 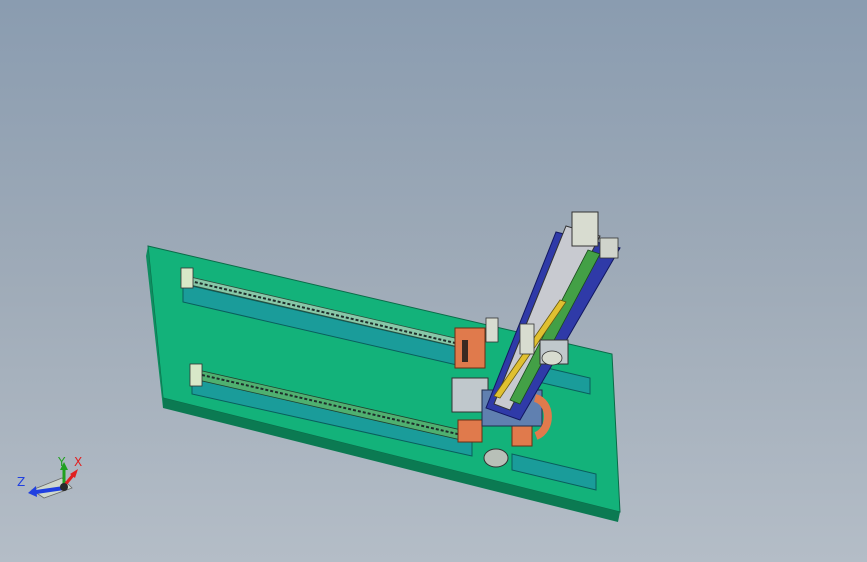 I want to click on column-top-plate, so click(x=609, y=248).